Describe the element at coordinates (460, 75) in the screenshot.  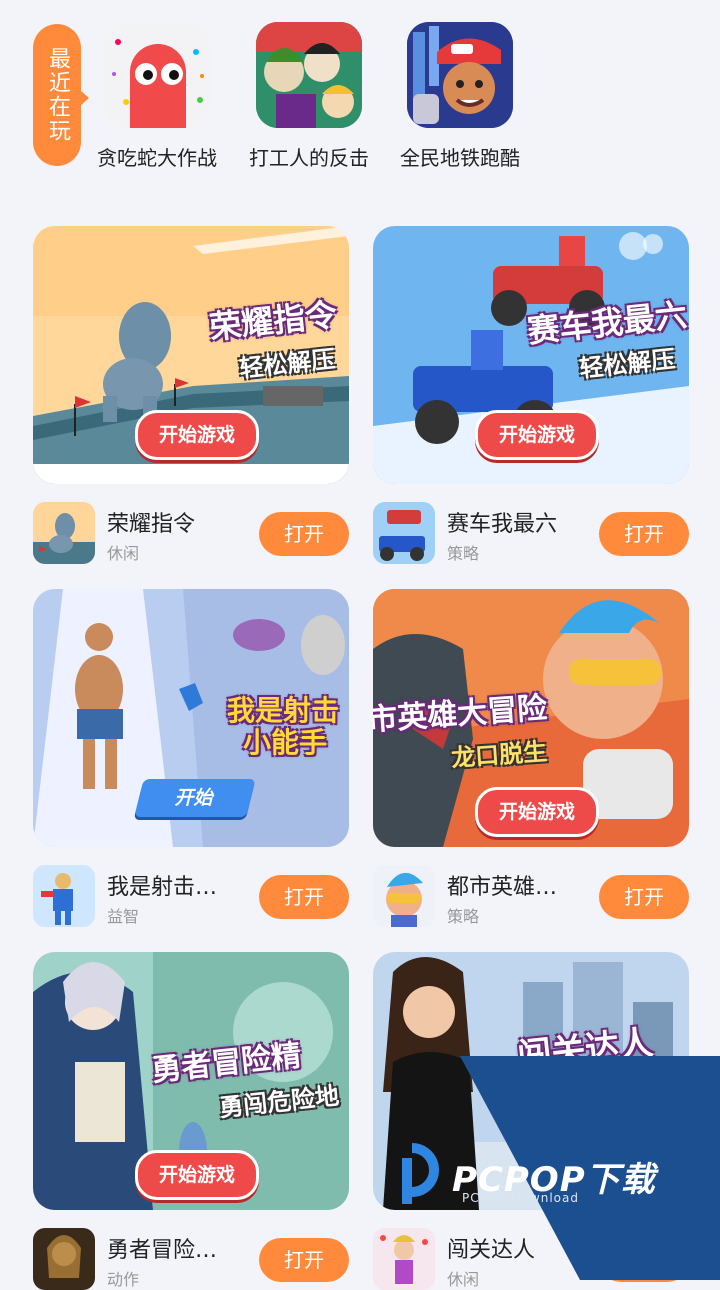
I see `subway-game-icon` at that location.